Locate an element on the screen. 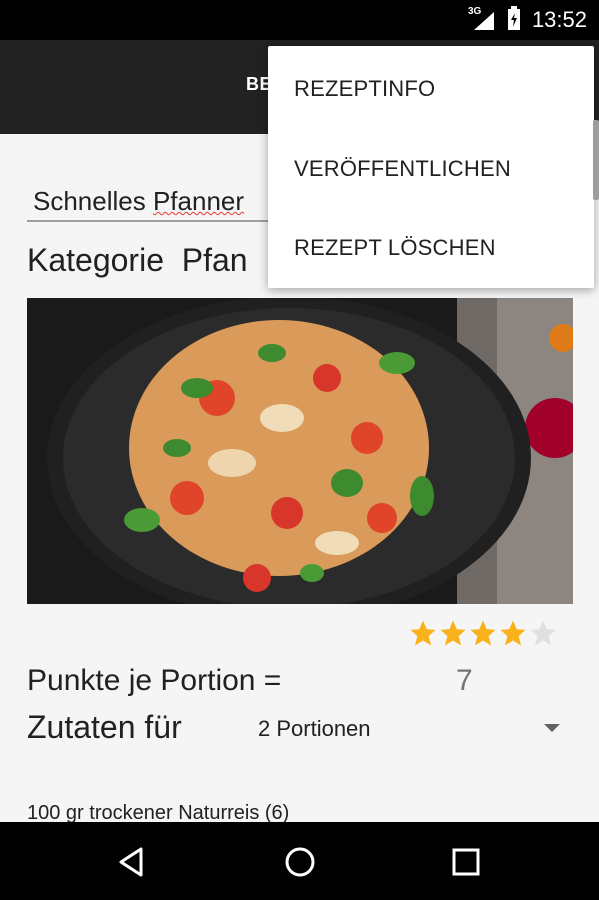 The width and height of the screenshot is (599, 900). recents-button is located at coordinates (466, 862).